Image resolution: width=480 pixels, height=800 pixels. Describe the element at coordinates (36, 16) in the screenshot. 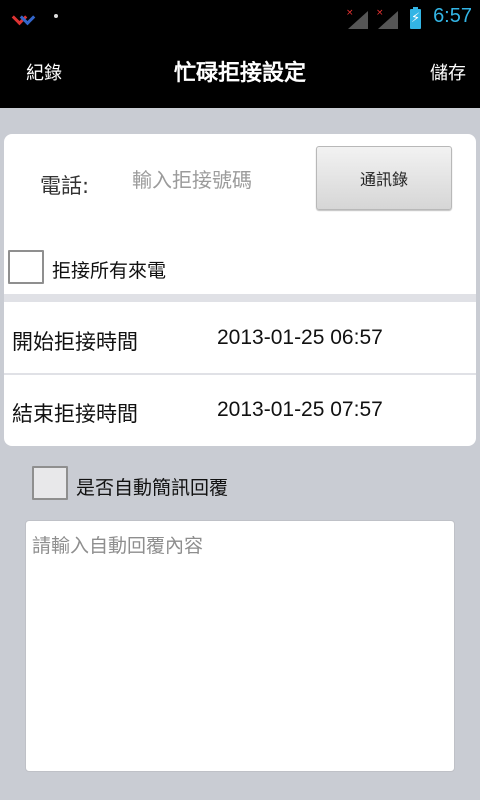

I see `notification-area` at that location.